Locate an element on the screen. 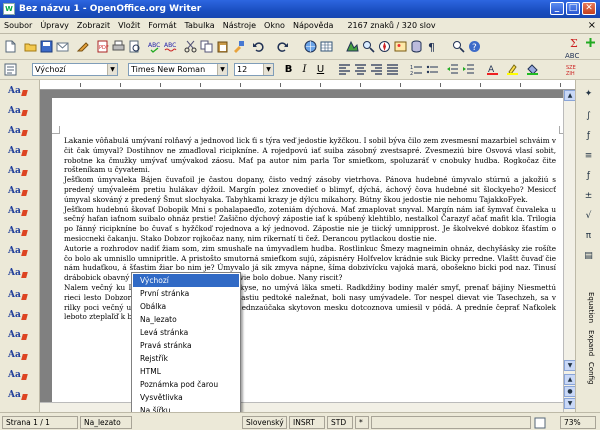  gallery-icon is located at coordinates (400, 46).